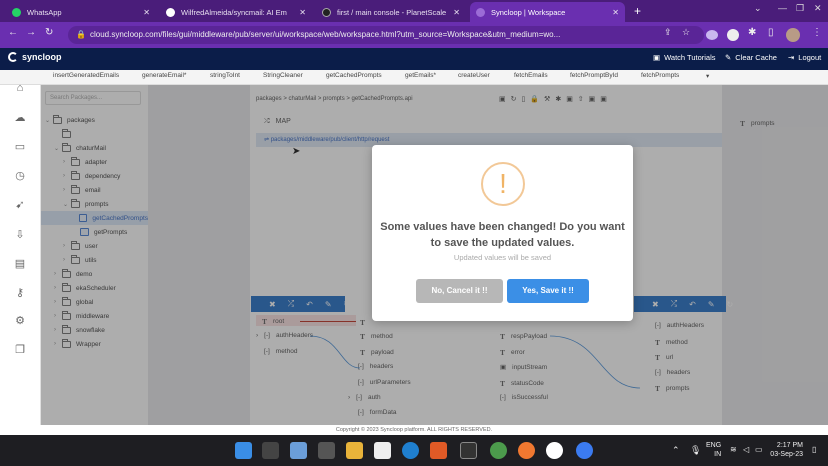 This screenshot has height=466, width=828. What do you see at coordinates (733, 35) in the screenshot?
I see `extension-g-icon` at bounding box center [733, 35].